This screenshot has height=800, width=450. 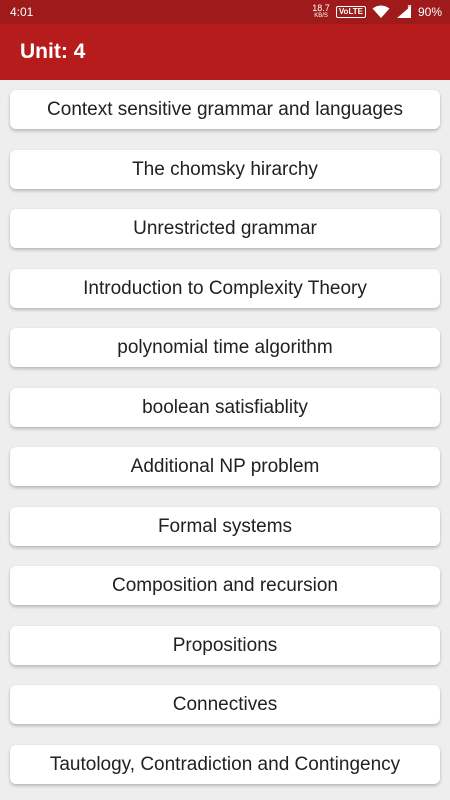 What do you see at coordinates (225, 466) in the screenshot?
I see `topic-button-np-problem: Additional NP problem` at bounding box center [225, 466].